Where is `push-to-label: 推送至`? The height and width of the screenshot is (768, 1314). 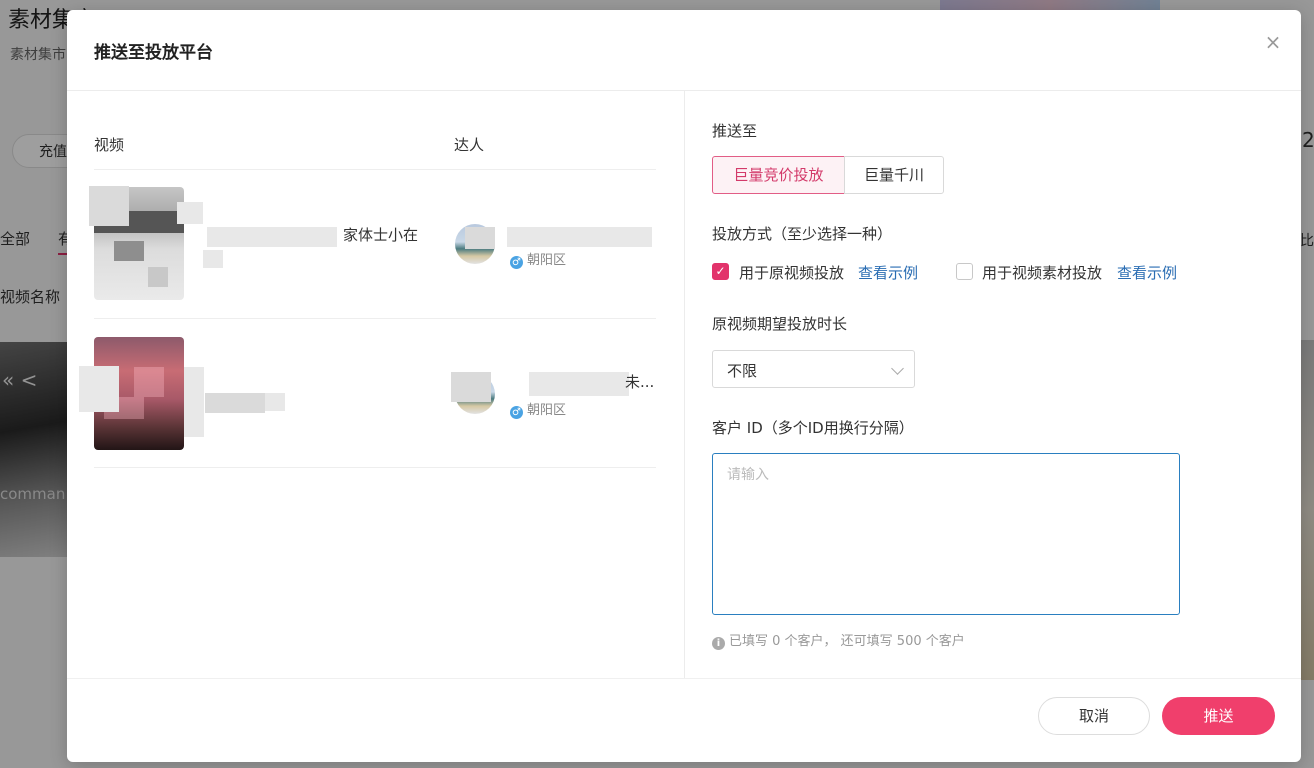 push-to-label: 推送至 is located at coordinates (735, 131).